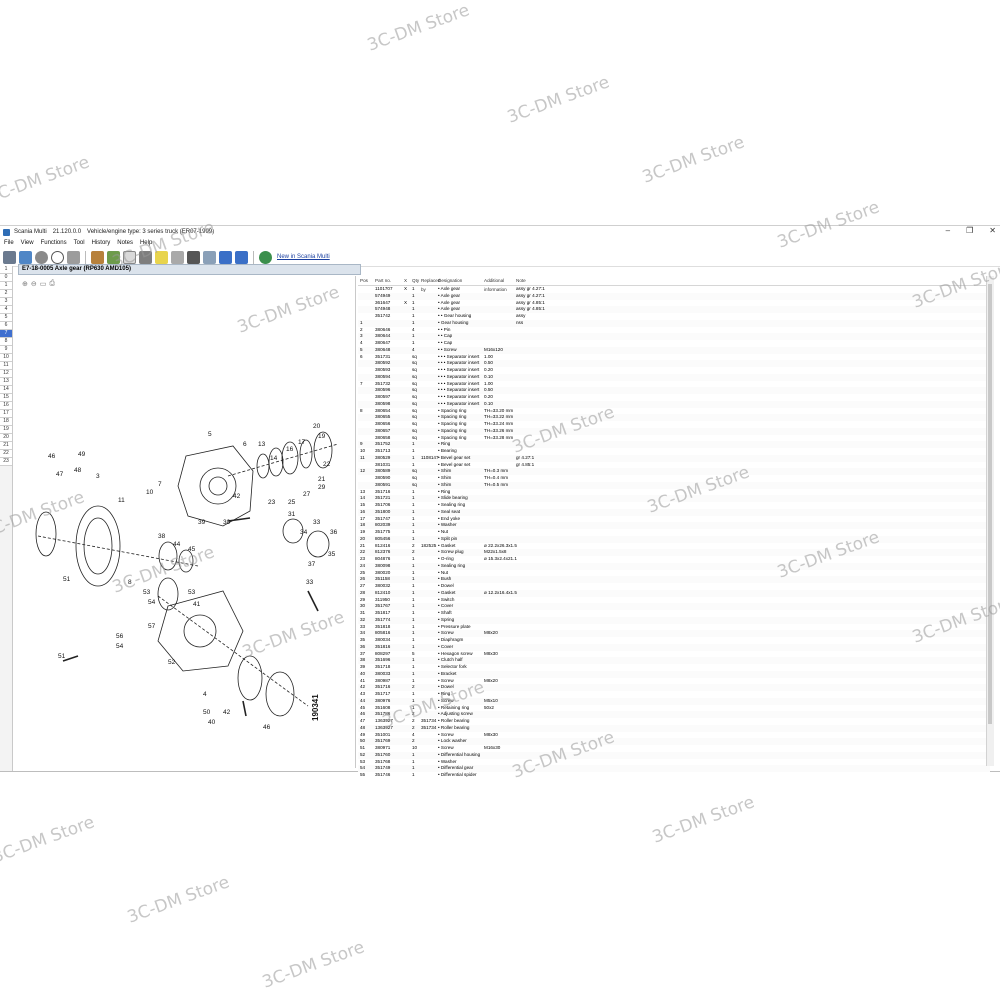 The image size is (1000, 1000). What do you see at coordinates (461, 280) in the screenshot?
I see `column-header: Designation` at bounding box center [461, 280].